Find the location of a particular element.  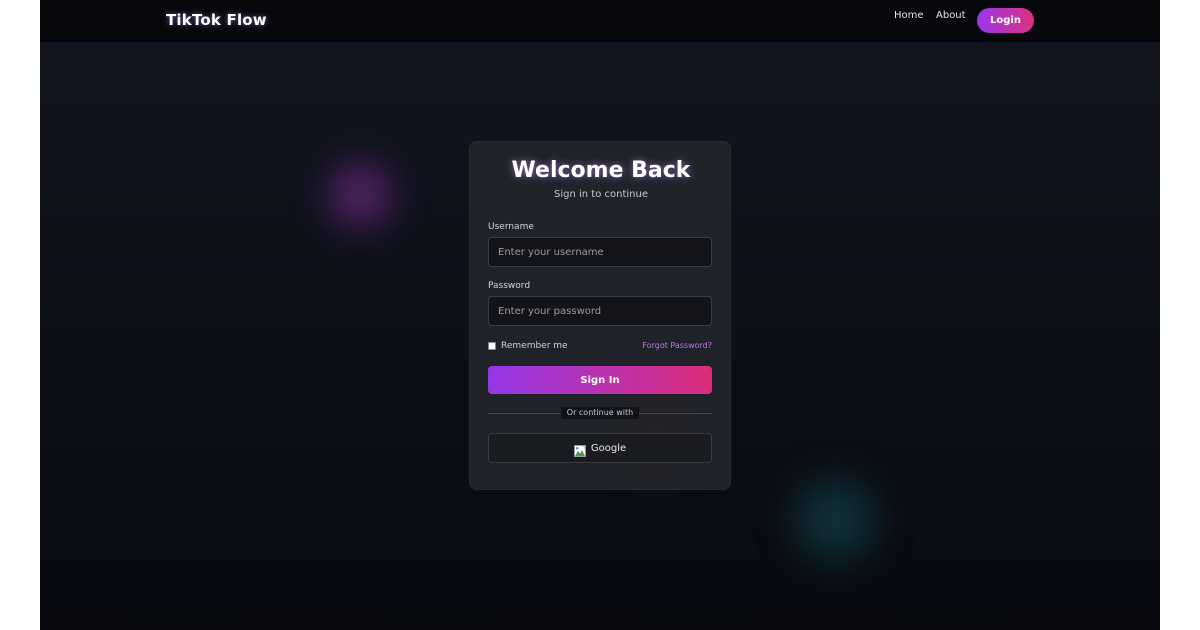

password-input is located at coordinates (600, 311).